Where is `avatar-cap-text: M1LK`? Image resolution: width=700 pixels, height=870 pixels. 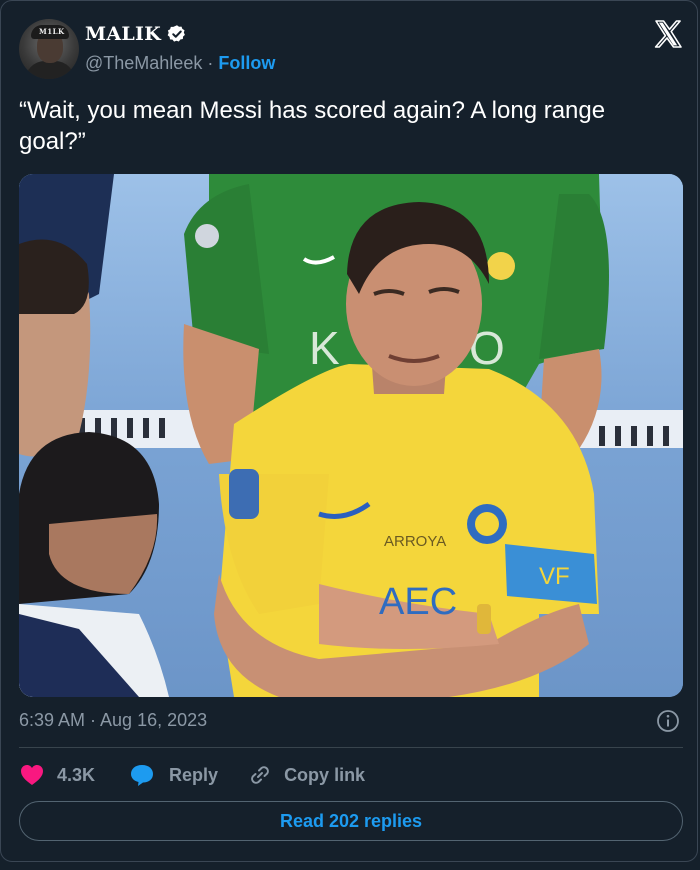 avatar-cap-text: M1LK is located at coordinates (52, 31).